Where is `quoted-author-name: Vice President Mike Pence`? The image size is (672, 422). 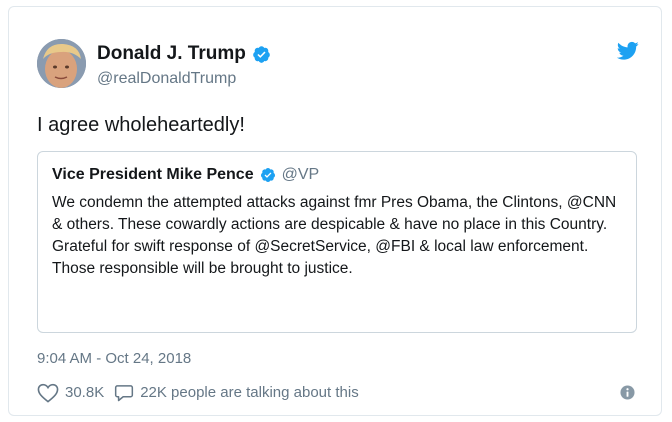
quoted-author-name: Vice President Mike Pence is located at coordinates (153, 174).